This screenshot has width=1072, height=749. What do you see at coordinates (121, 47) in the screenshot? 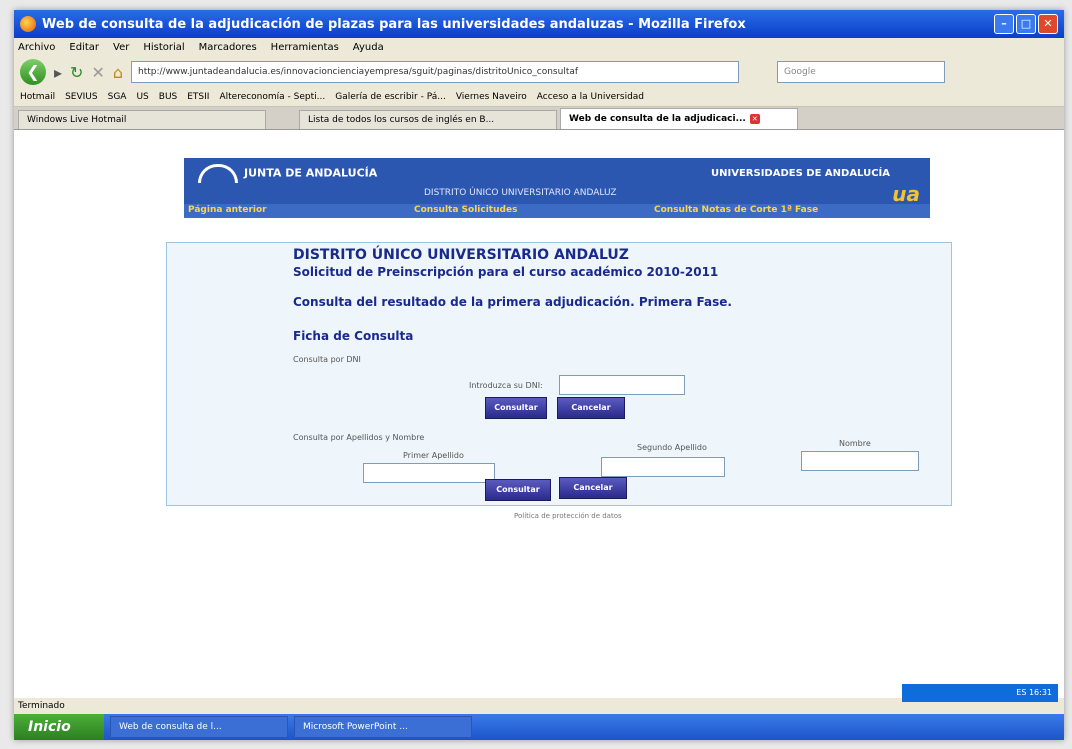
I see `menu-ver: Ver` at bounding box center [121, 47].